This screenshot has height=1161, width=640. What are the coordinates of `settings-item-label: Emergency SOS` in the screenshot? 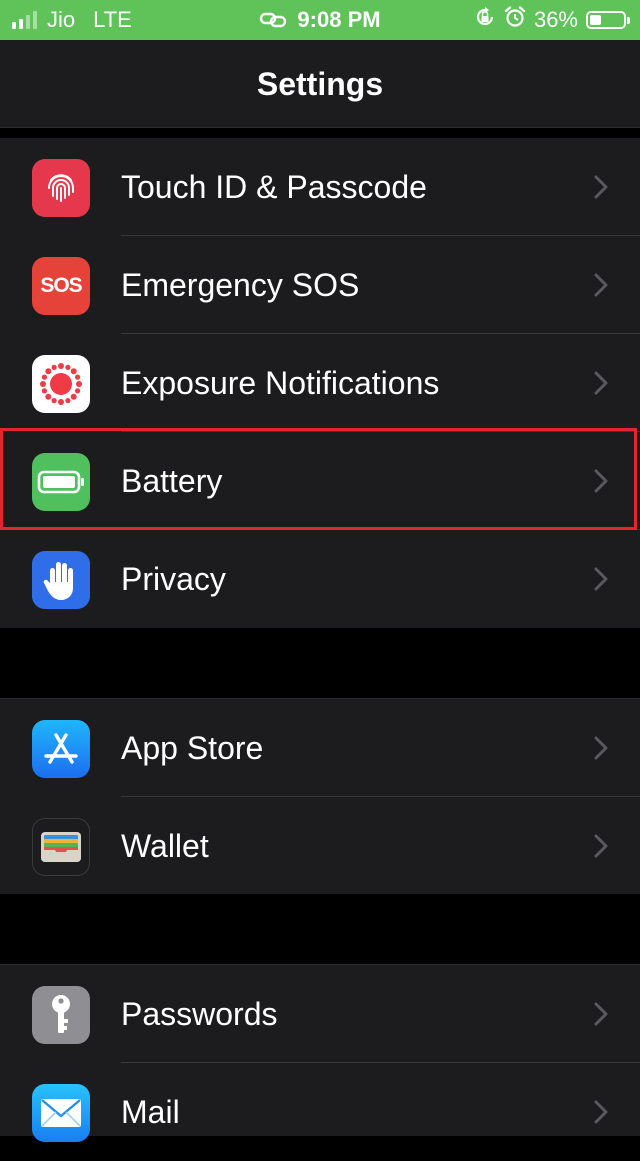 It's located at (240, 285).